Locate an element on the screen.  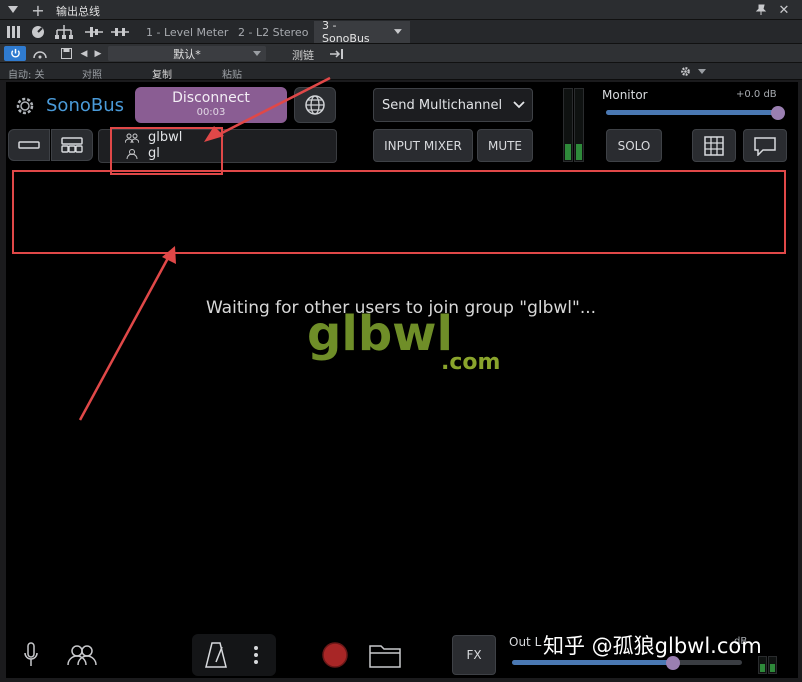
watermark-sub: .com is located at coordinates (471, 362).